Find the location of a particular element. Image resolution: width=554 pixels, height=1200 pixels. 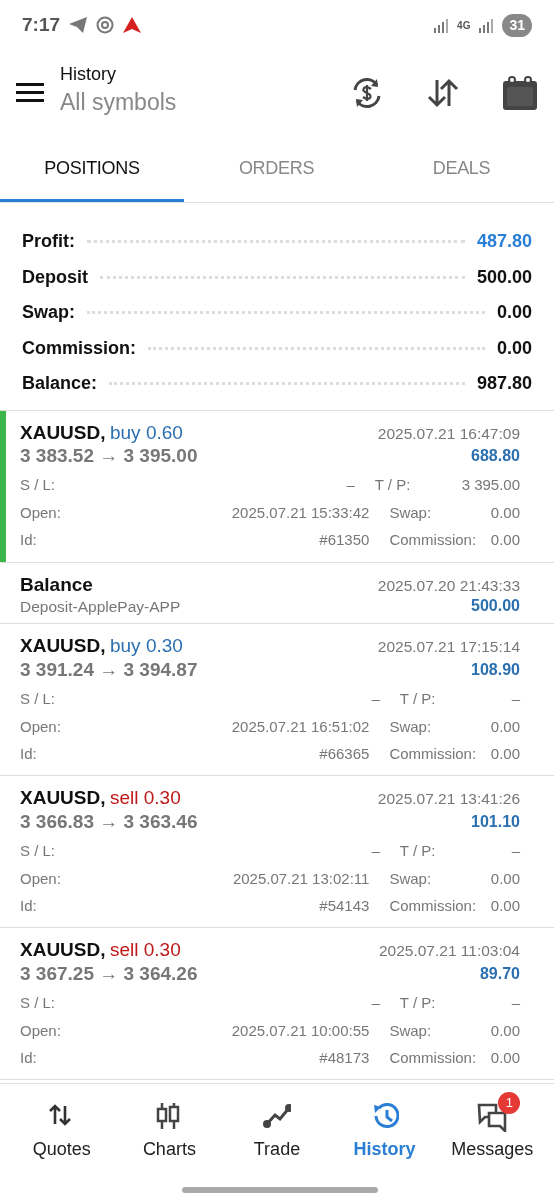

network-label: 4G is located at coordinates (464, 25).